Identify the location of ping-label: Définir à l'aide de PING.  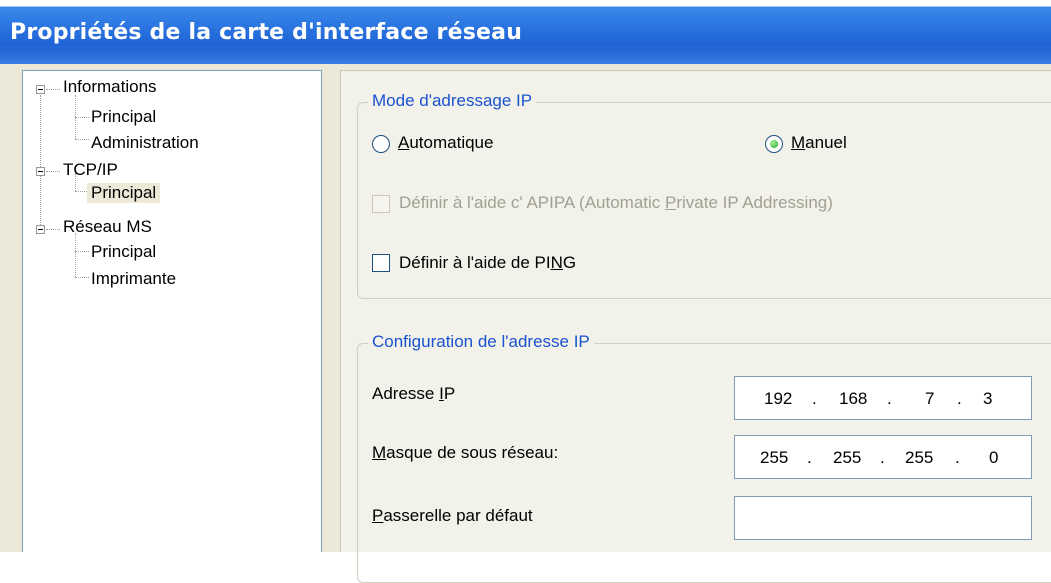
(487, 263).